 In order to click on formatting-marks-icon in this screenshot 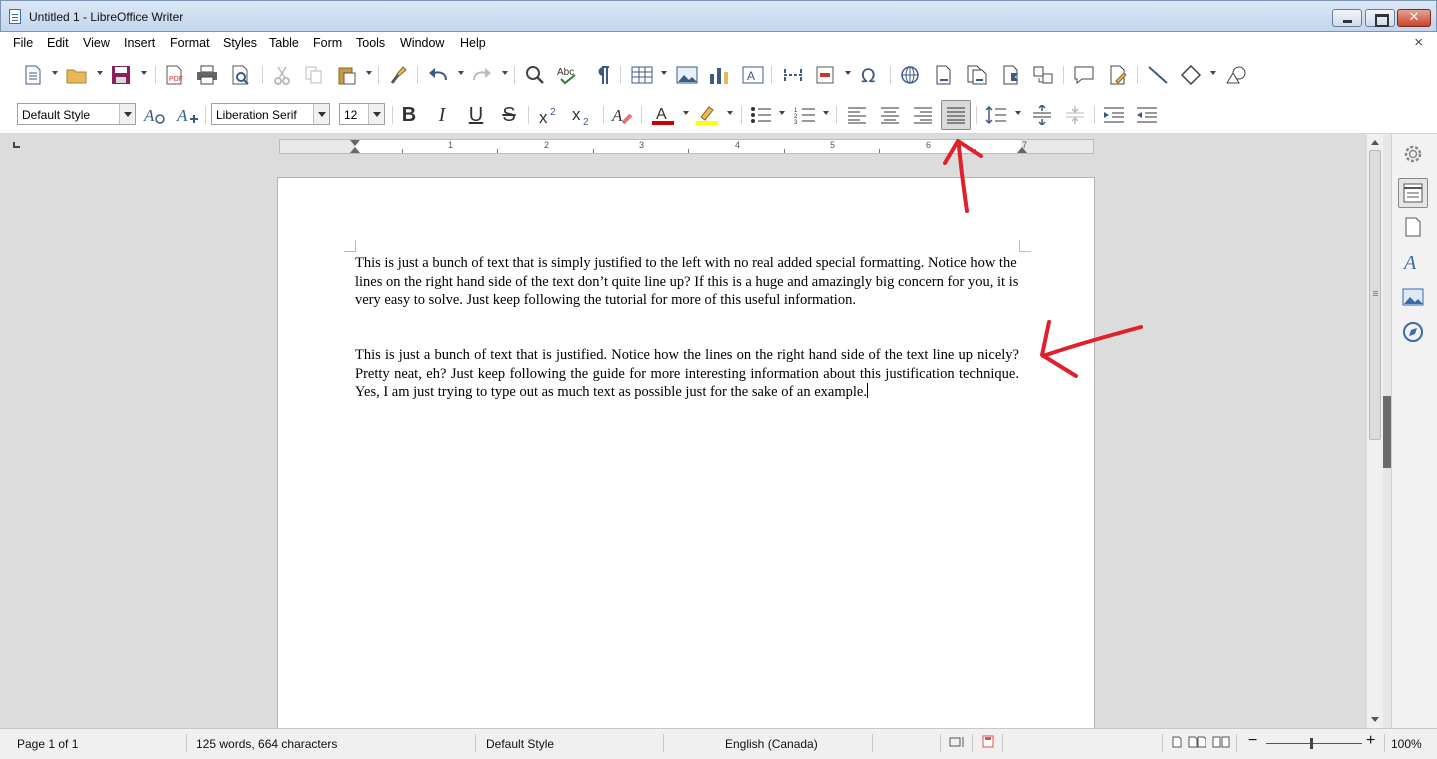, I will do `click(602, 75)`.